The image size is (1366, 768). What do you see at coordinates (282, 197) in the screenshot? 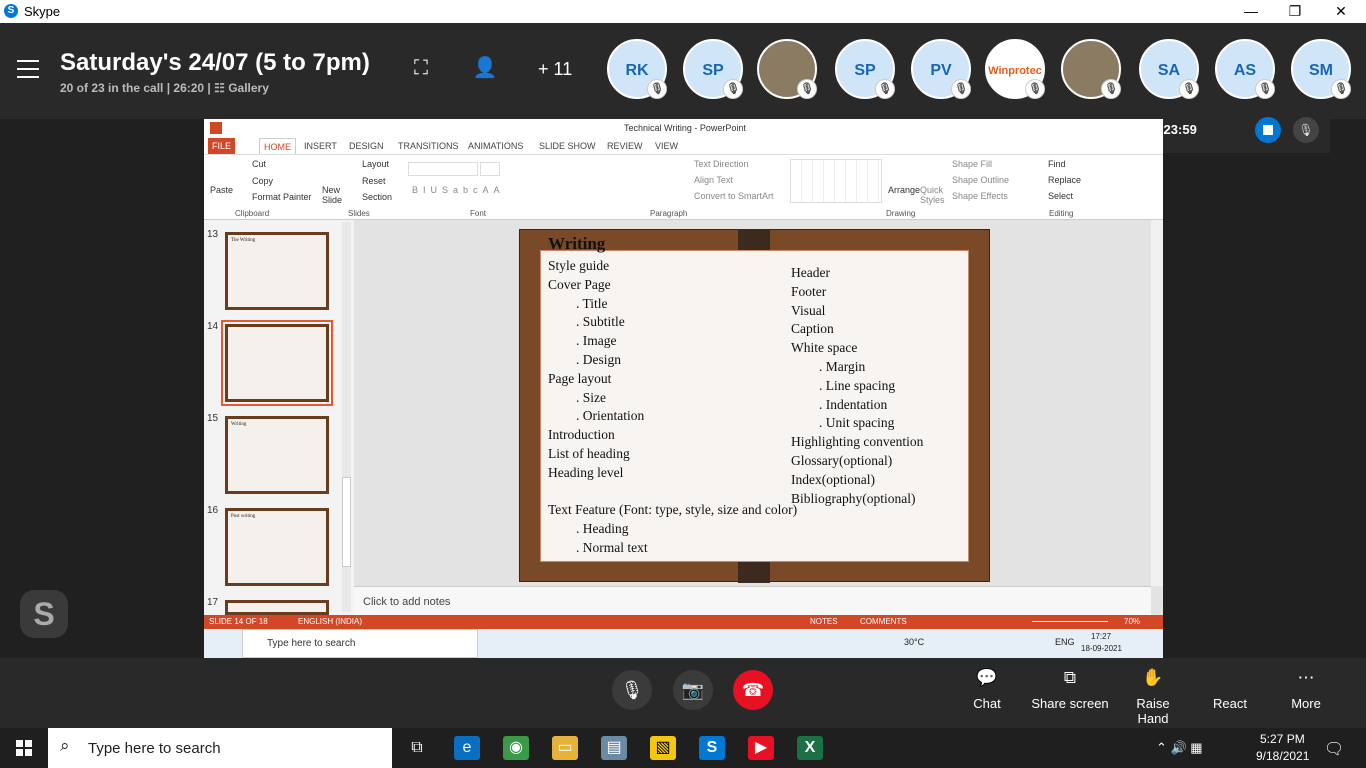
I see `format-painter-button: Format Painter` at bounding box center [282, 197].